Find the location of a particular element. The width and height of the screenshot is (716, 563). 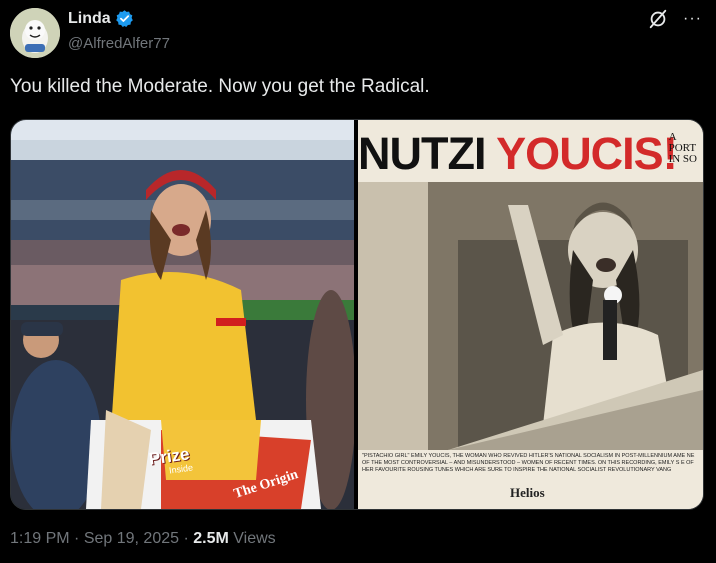

grok-icon is located at coordinates (658, 19).